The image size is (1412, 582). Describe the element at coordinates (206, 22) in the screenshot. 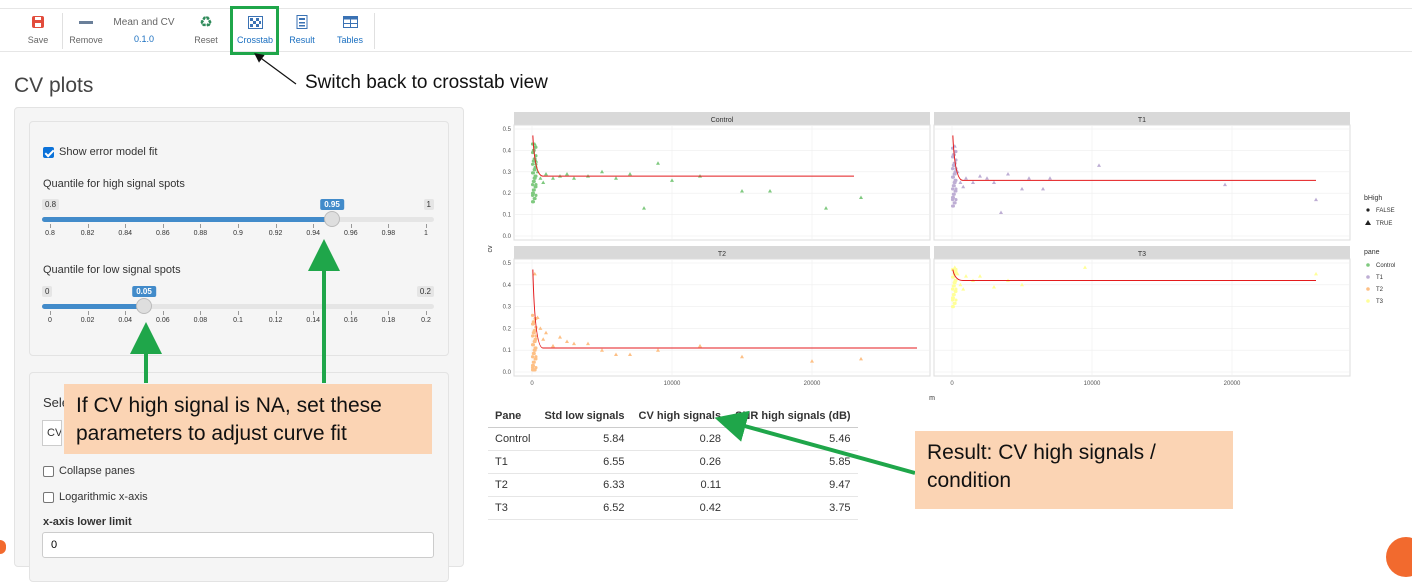

I see `recycle-icon: ♻` at that location.